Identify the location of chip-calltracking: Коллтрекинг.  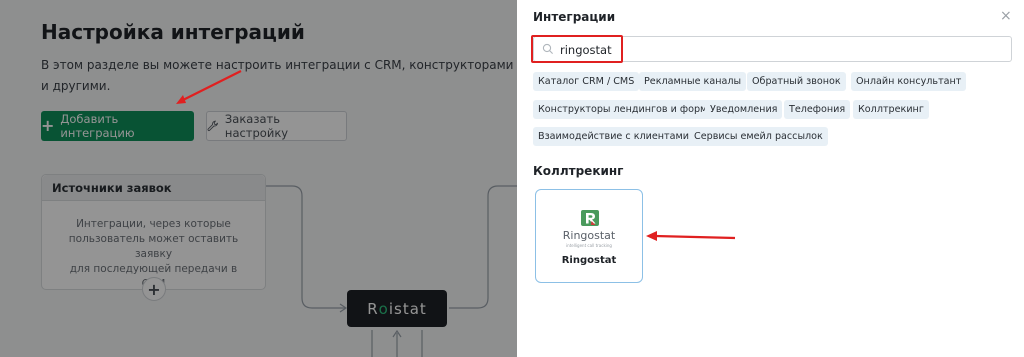
(891, 109).